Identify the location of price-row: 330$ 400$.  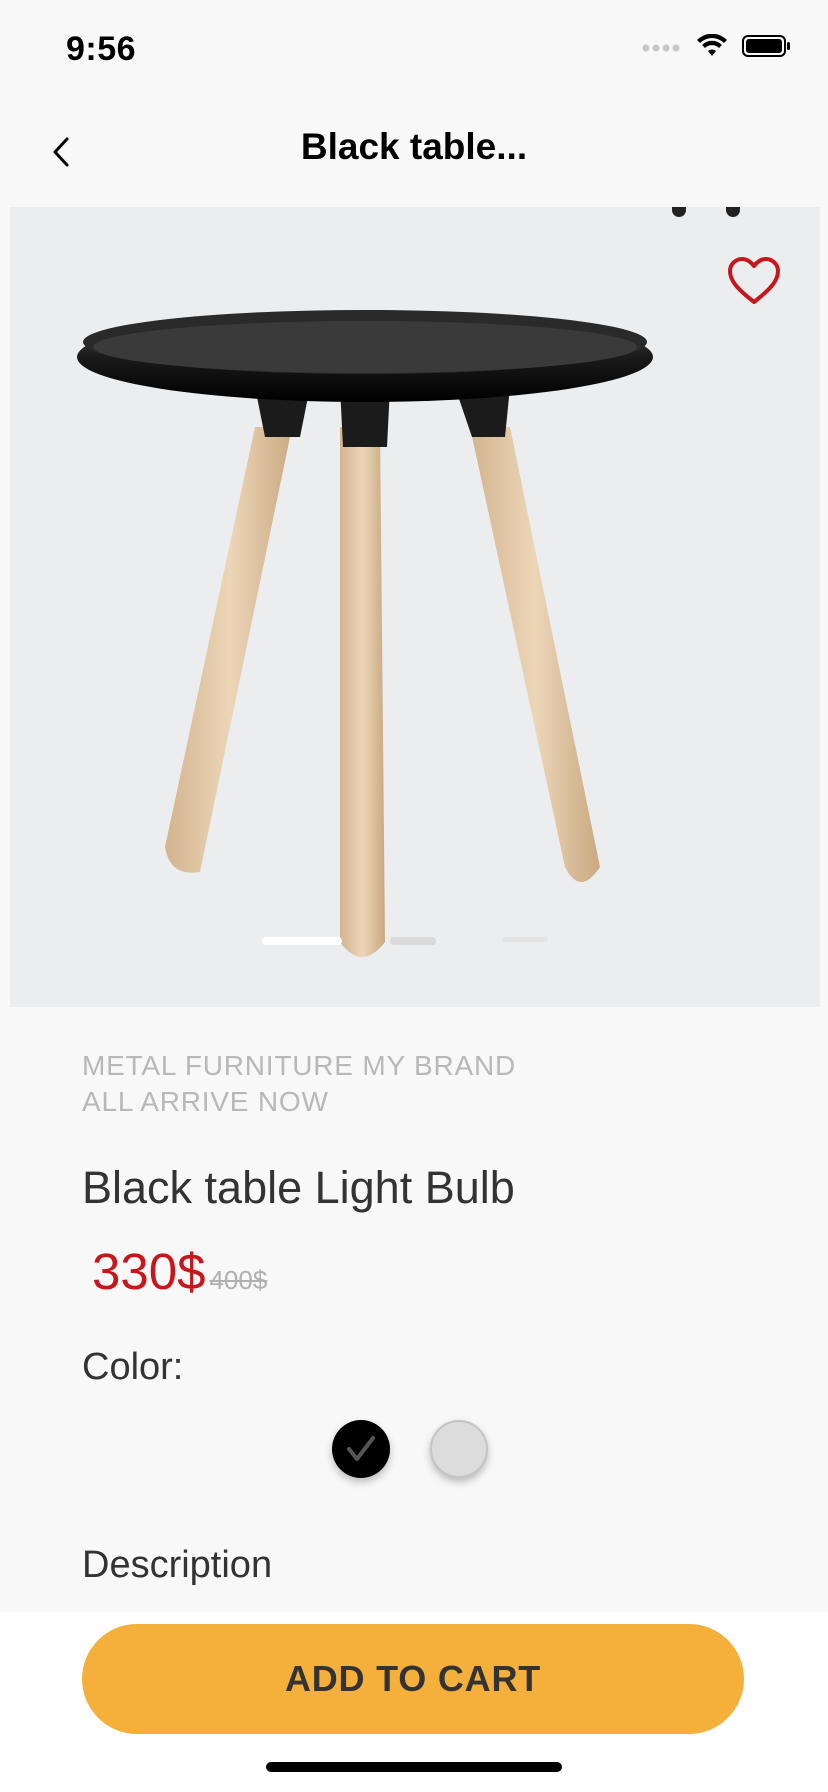
(179, 1271).